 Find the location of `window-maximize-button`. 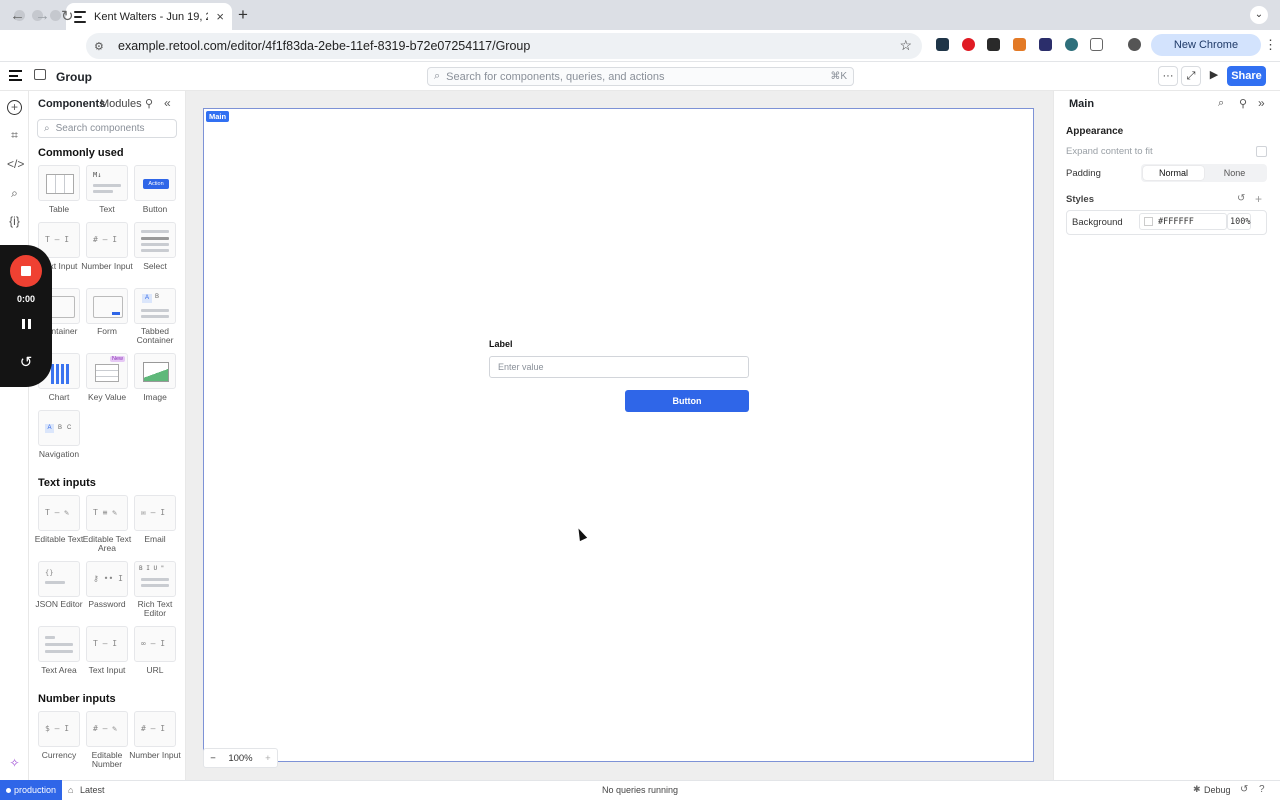

window-maximize-button is located at coordinates (55, 15).